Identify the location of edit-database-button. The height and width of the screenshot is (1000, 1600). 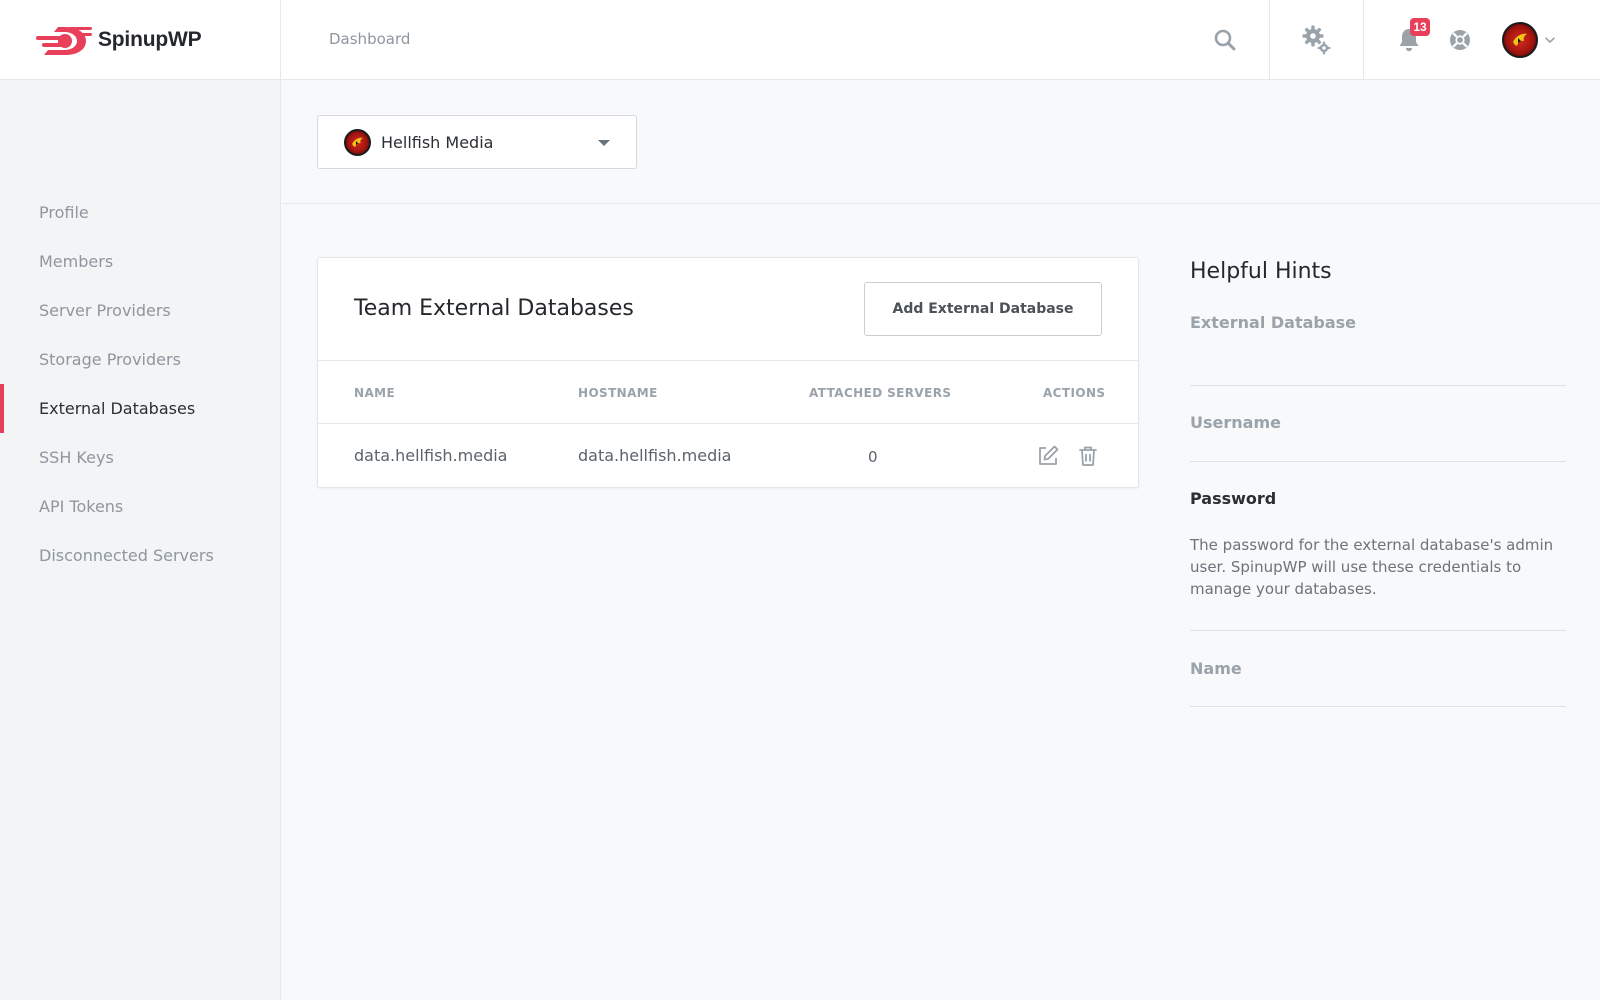
(1048, 456).